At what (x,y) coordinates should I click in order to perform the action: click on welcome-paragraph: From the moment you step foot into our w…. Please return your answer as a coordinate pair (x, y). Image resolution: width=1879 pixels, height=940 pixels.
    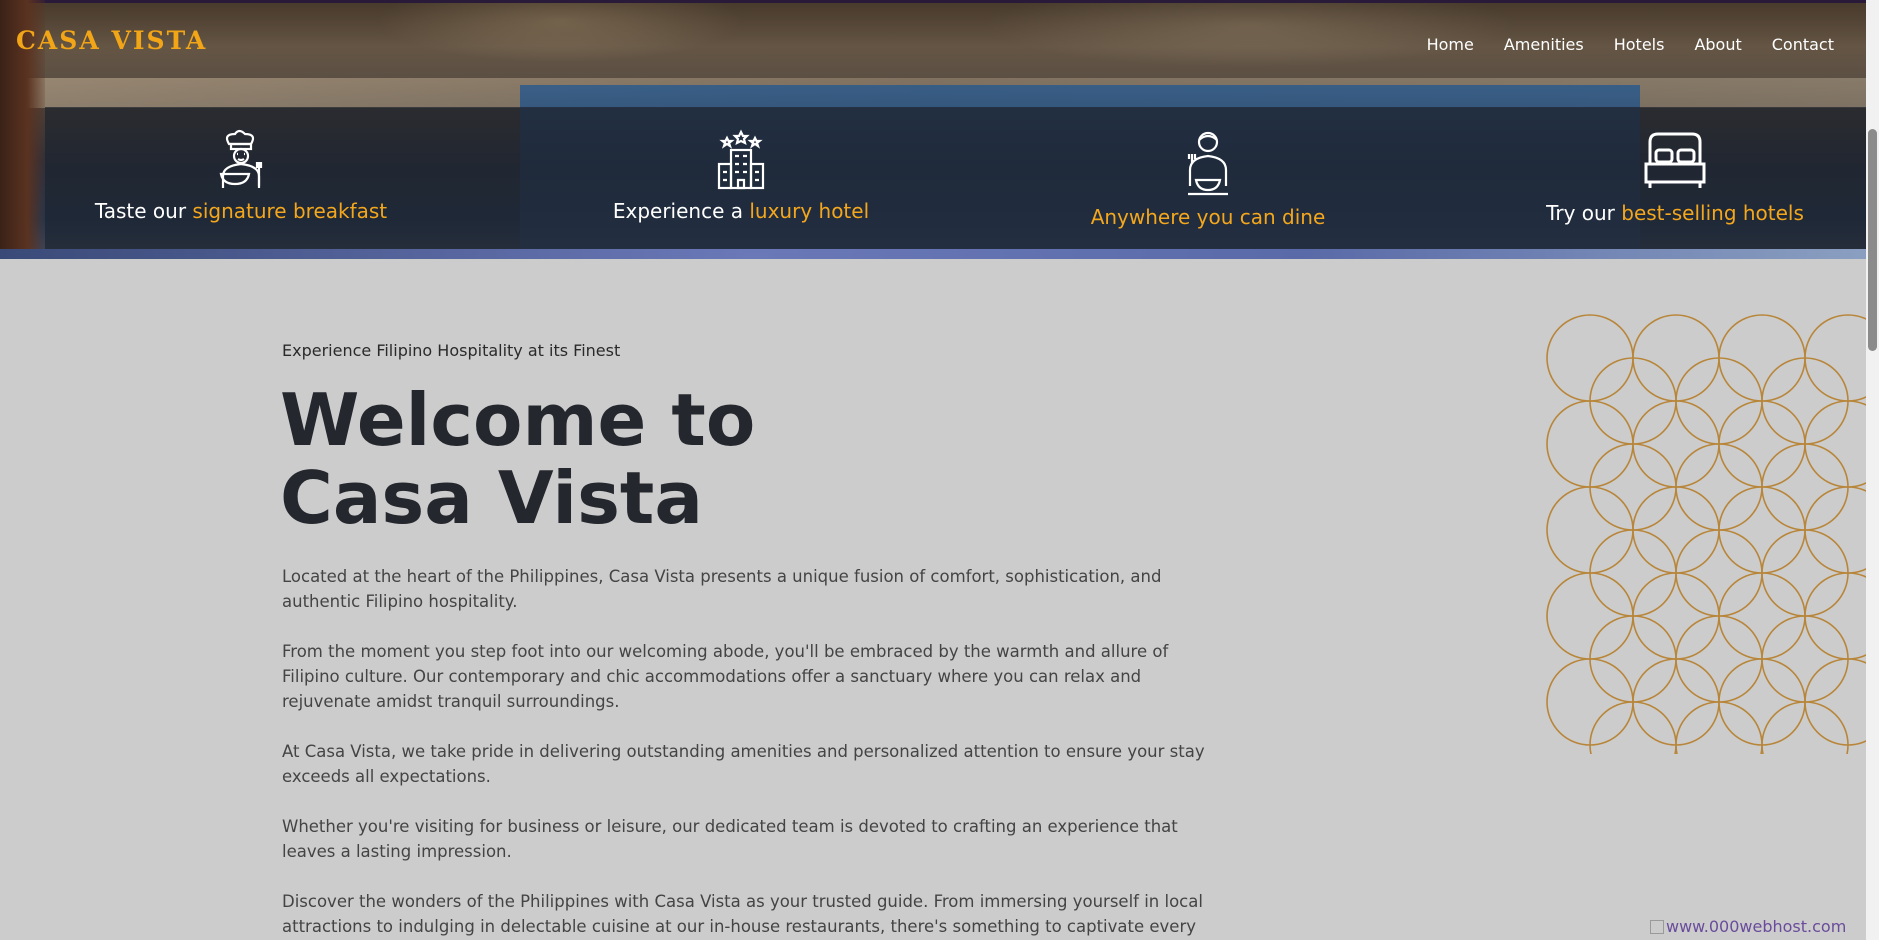
    Looking at the image, I should click on (725, 676).